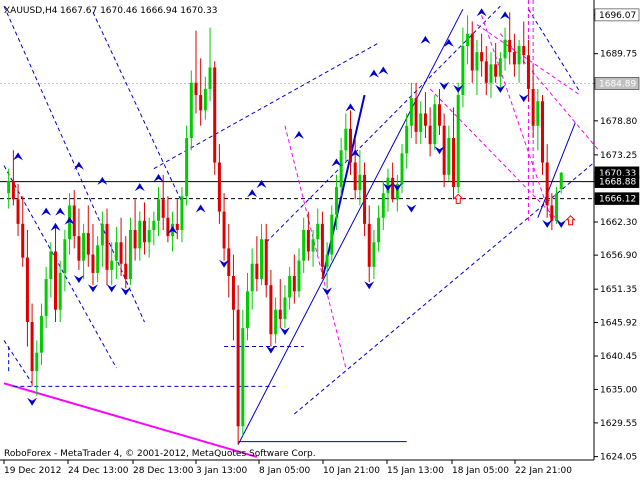  I want to click on x-tick-label: 22 Jan 21:00, so click(543, 471).